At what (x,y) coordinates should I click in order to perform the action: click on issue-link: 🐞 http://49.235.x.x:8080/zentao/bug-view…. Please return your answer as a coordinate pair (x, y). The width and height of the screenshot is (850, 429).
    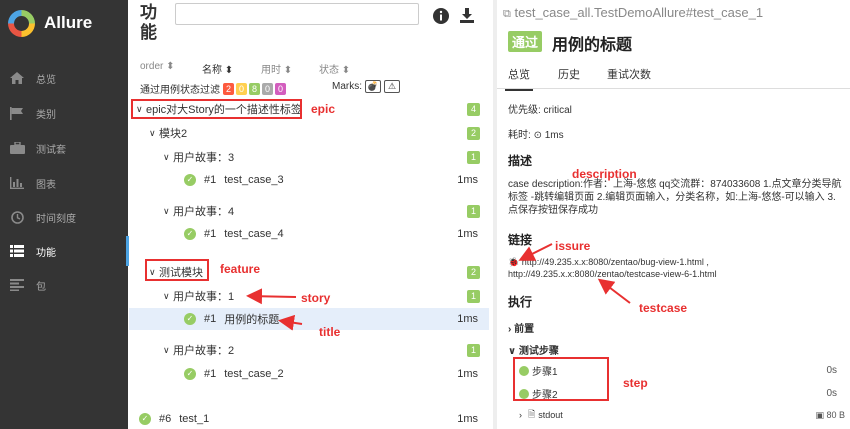
    Looking at the image, I should click on (608, 262).